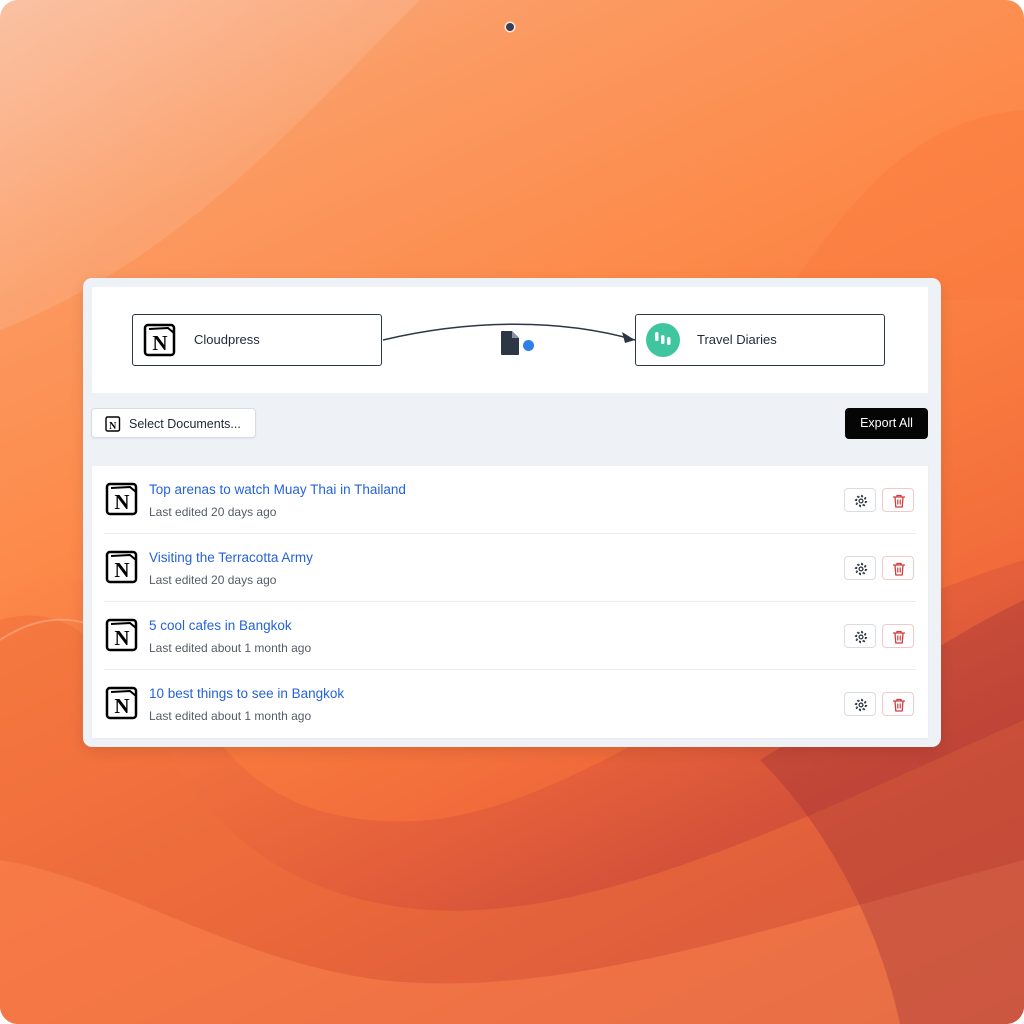  What do you see at coordinates (663, 340) in the screenshot?
I see `ghost-icon` at bounding box center [663, 340].